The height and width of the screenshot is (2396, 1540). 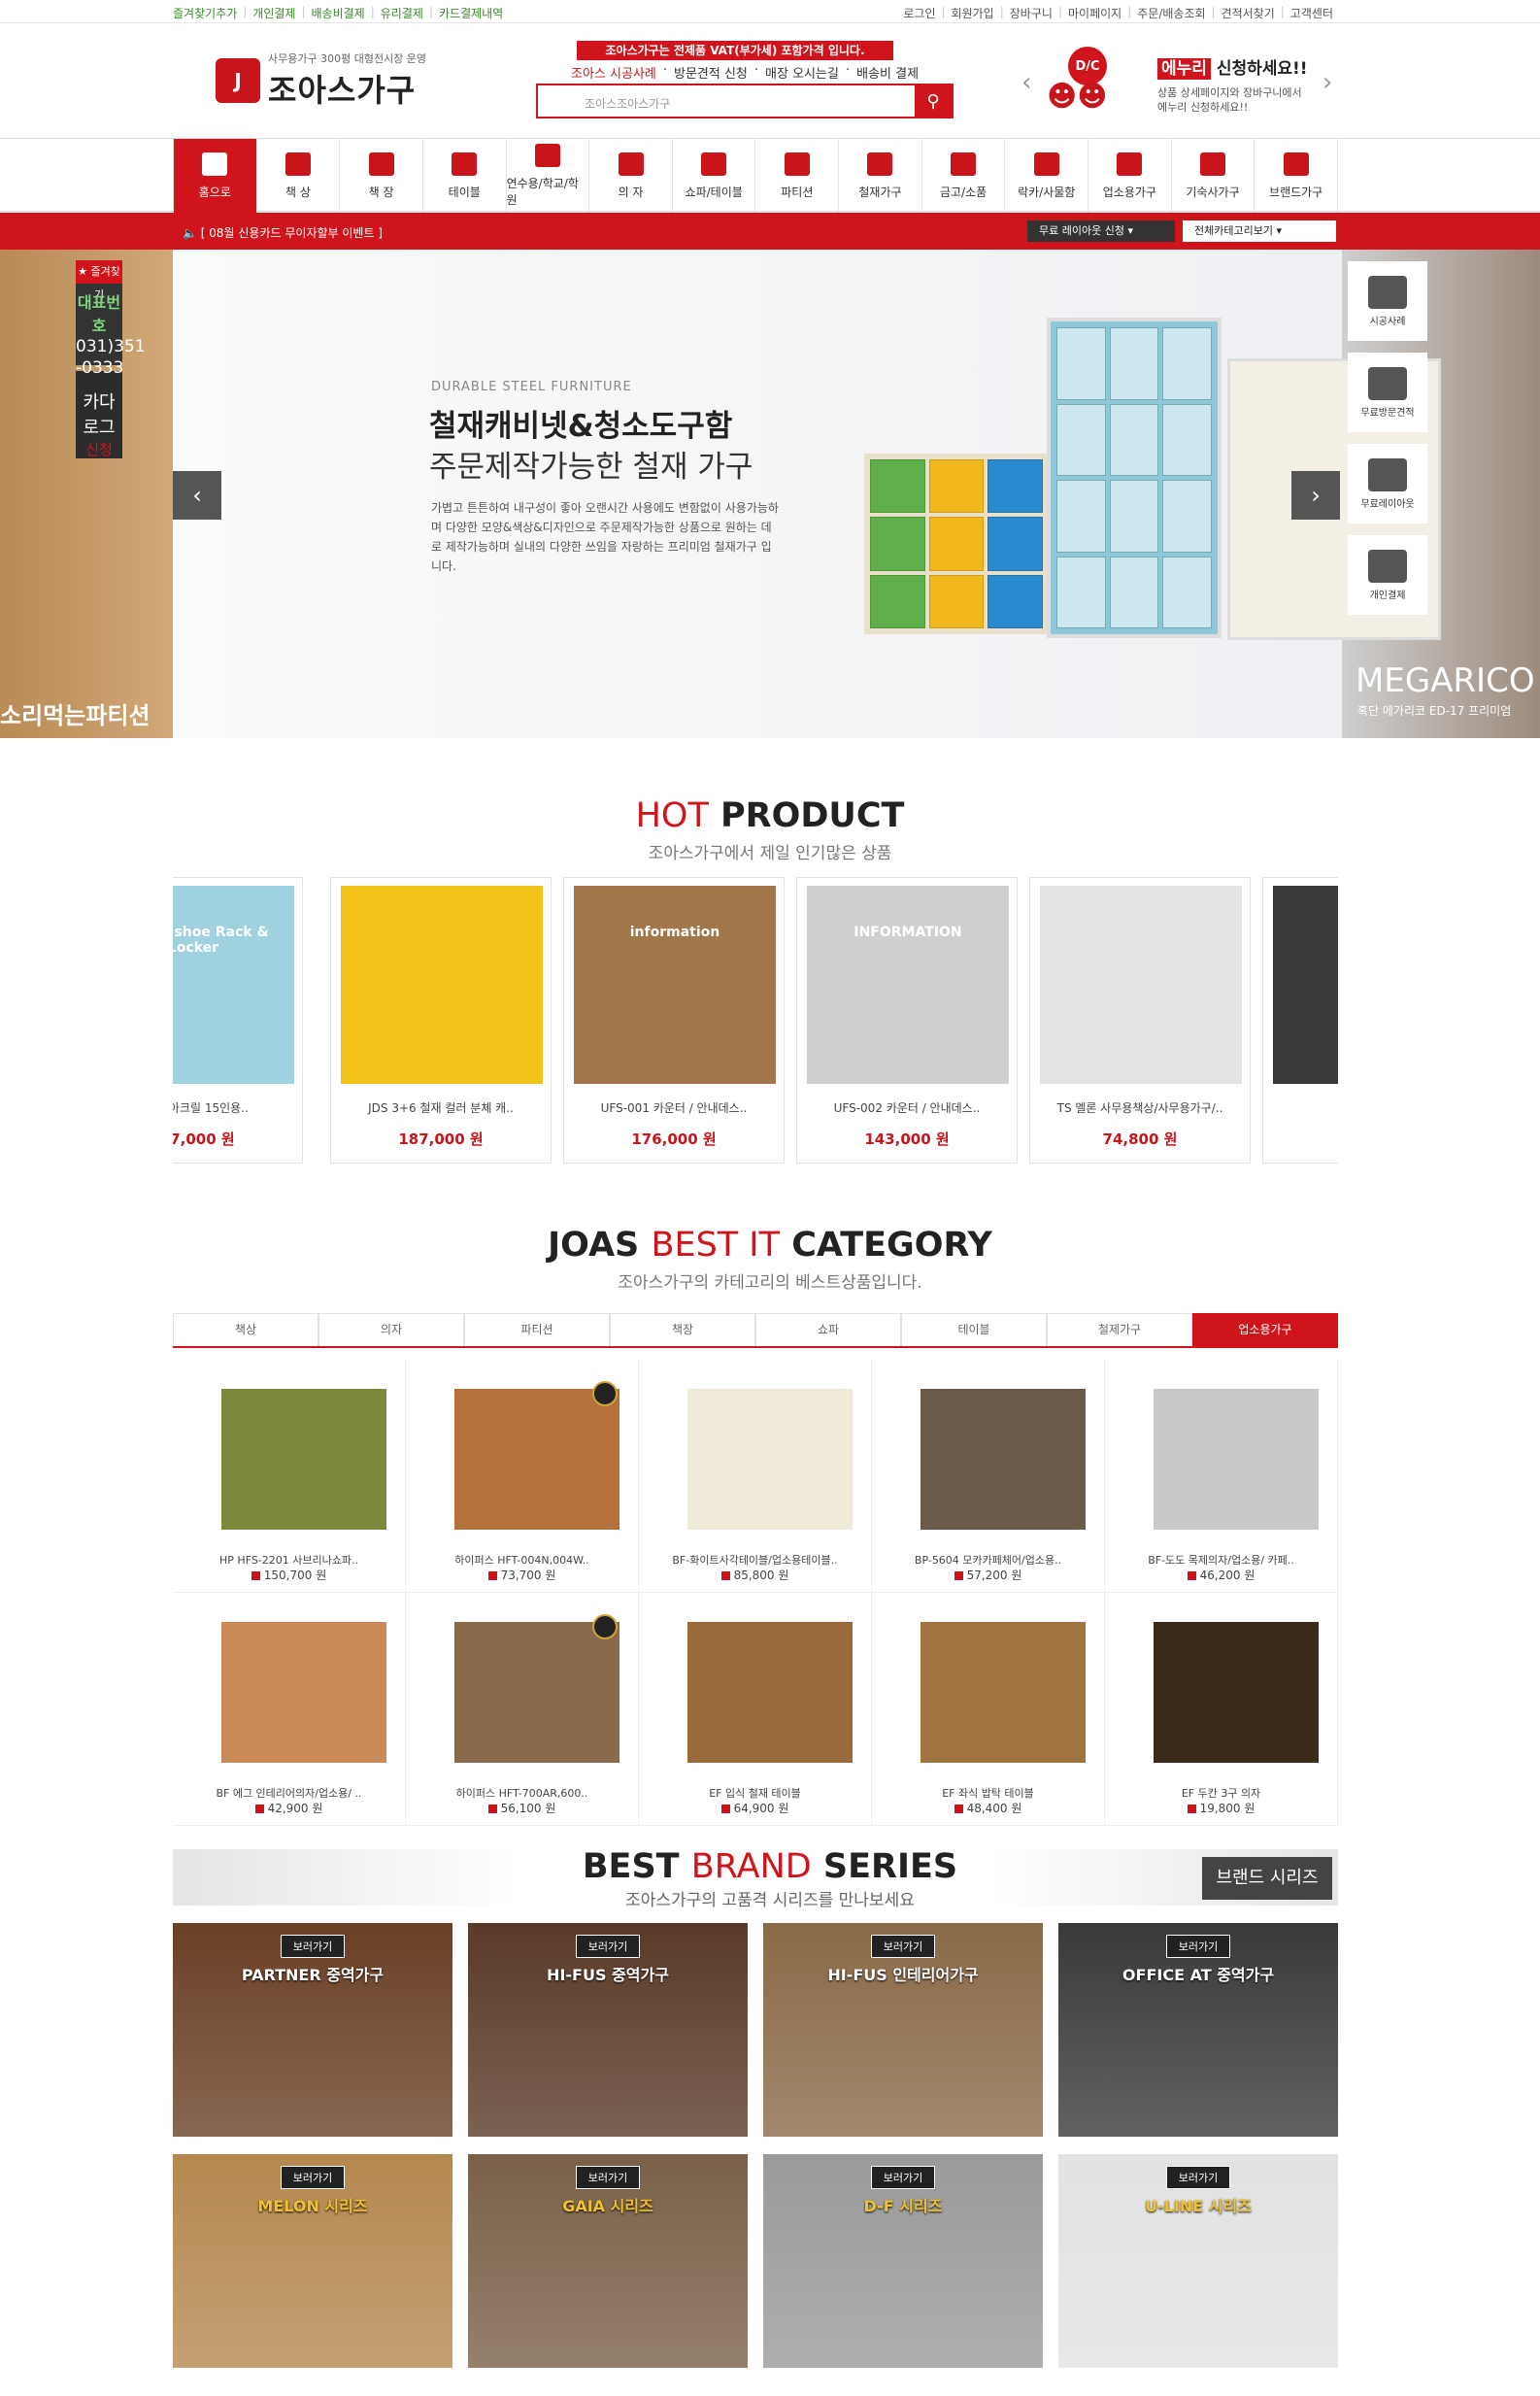 I want to click on bookmark-button: ★ 즐겨찾기, so click(x=99, y=280).